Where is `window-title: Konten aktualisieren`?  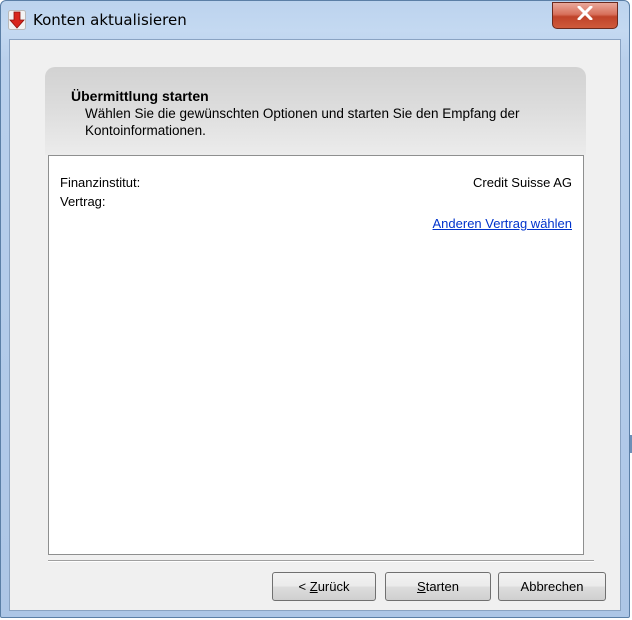 window-title: Konten aktualisieren is located at coordinates (110, 20).